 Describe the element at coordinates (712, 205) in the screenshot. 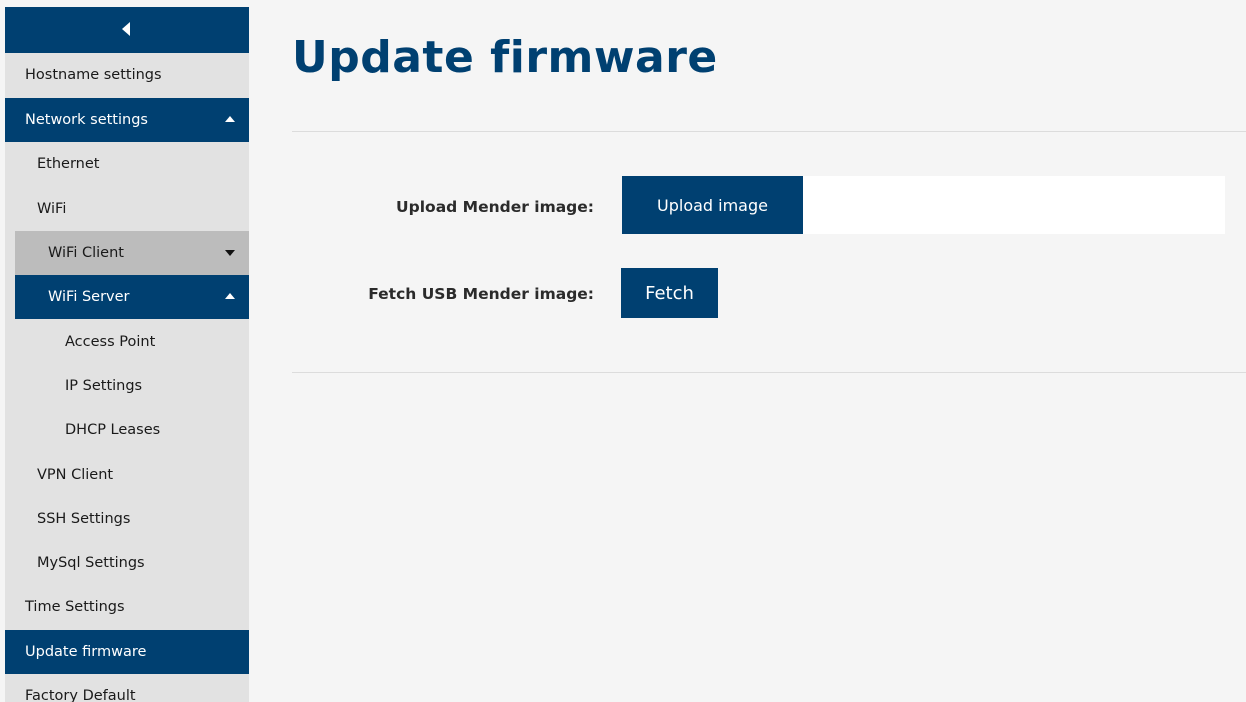

I see `upload-image-button: Upload image` at that location.